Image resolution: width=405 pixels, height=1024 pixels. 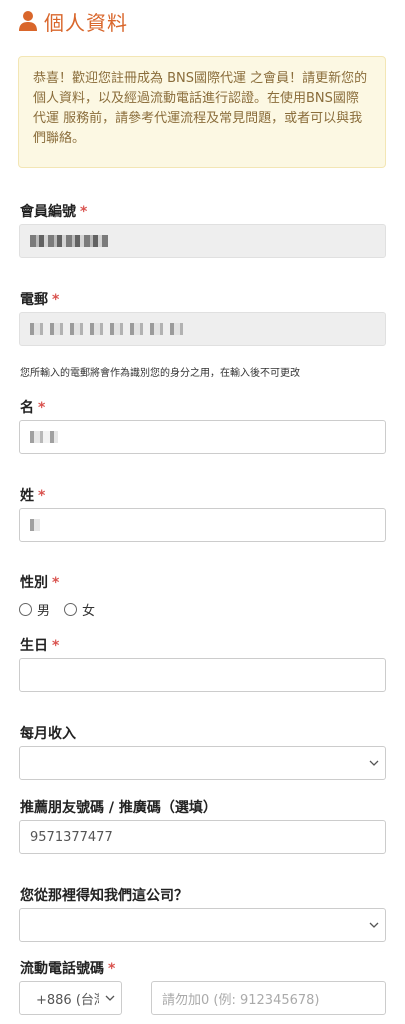 I want to click on gender-option-female: 女, so click(x=79, y=609).